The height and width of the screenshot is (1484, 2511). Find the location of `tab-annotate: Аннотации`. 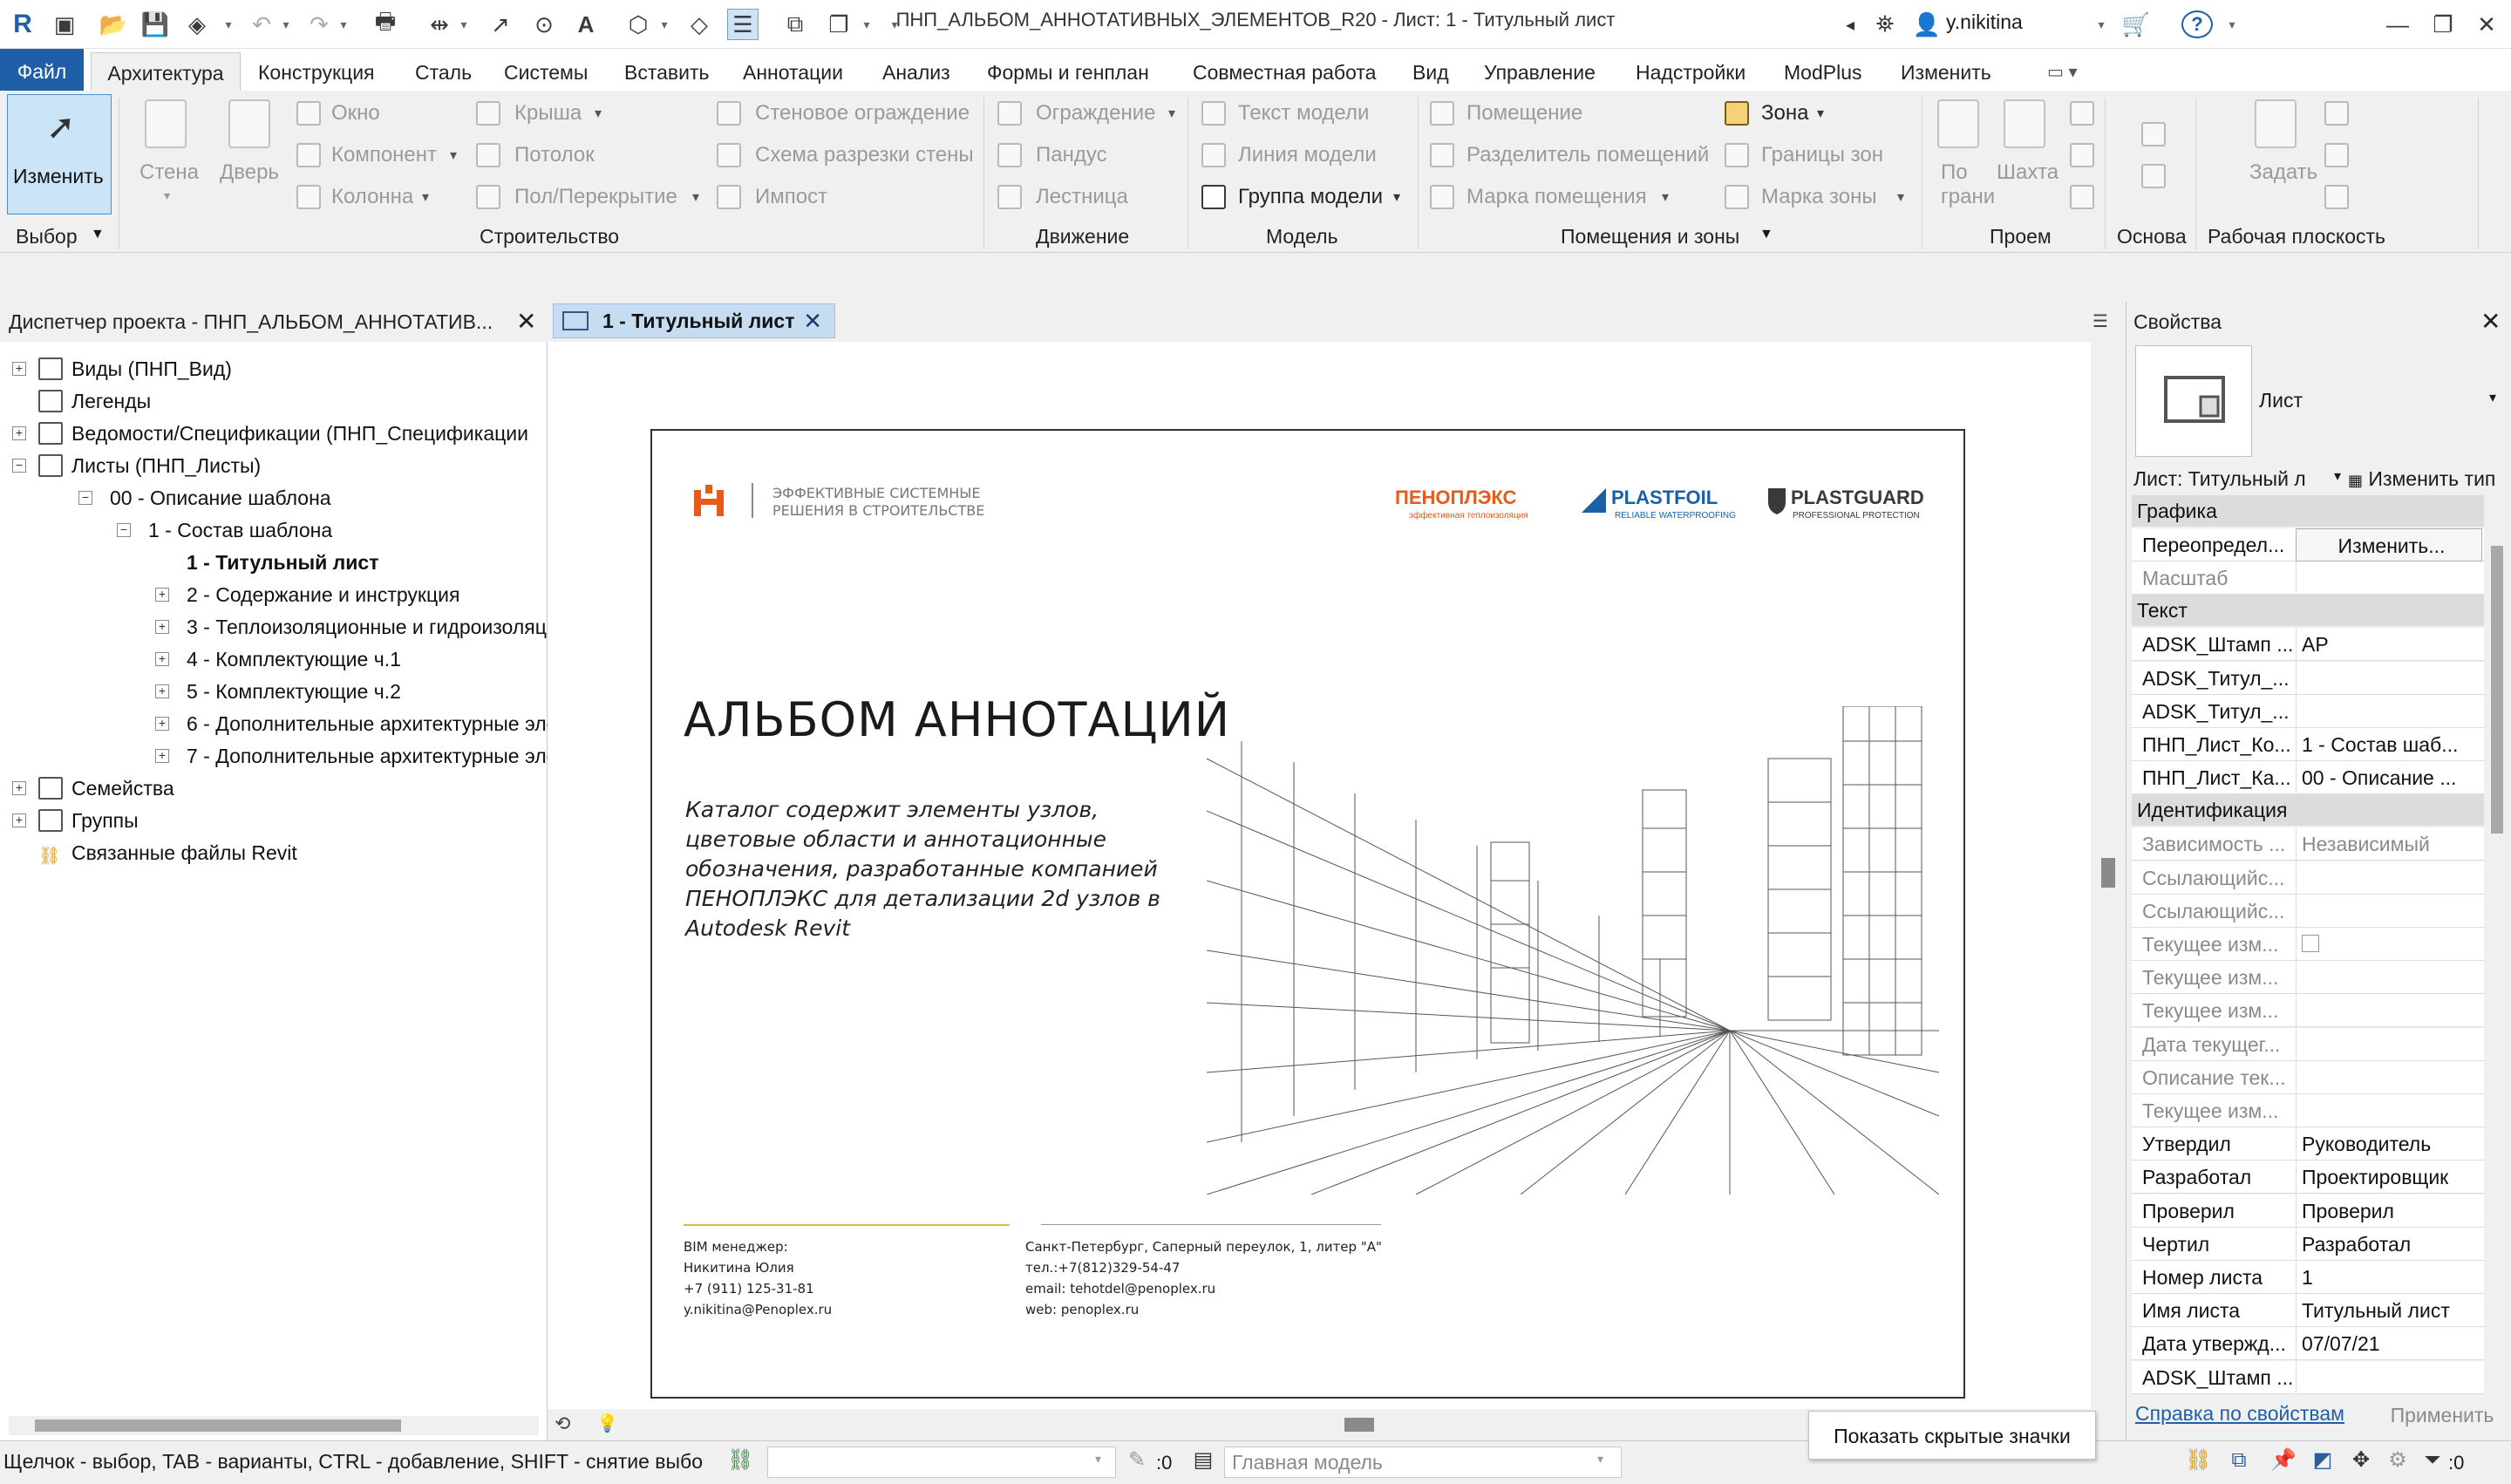

tab-annotate: Аннотации is located at coordinates (793, 70).